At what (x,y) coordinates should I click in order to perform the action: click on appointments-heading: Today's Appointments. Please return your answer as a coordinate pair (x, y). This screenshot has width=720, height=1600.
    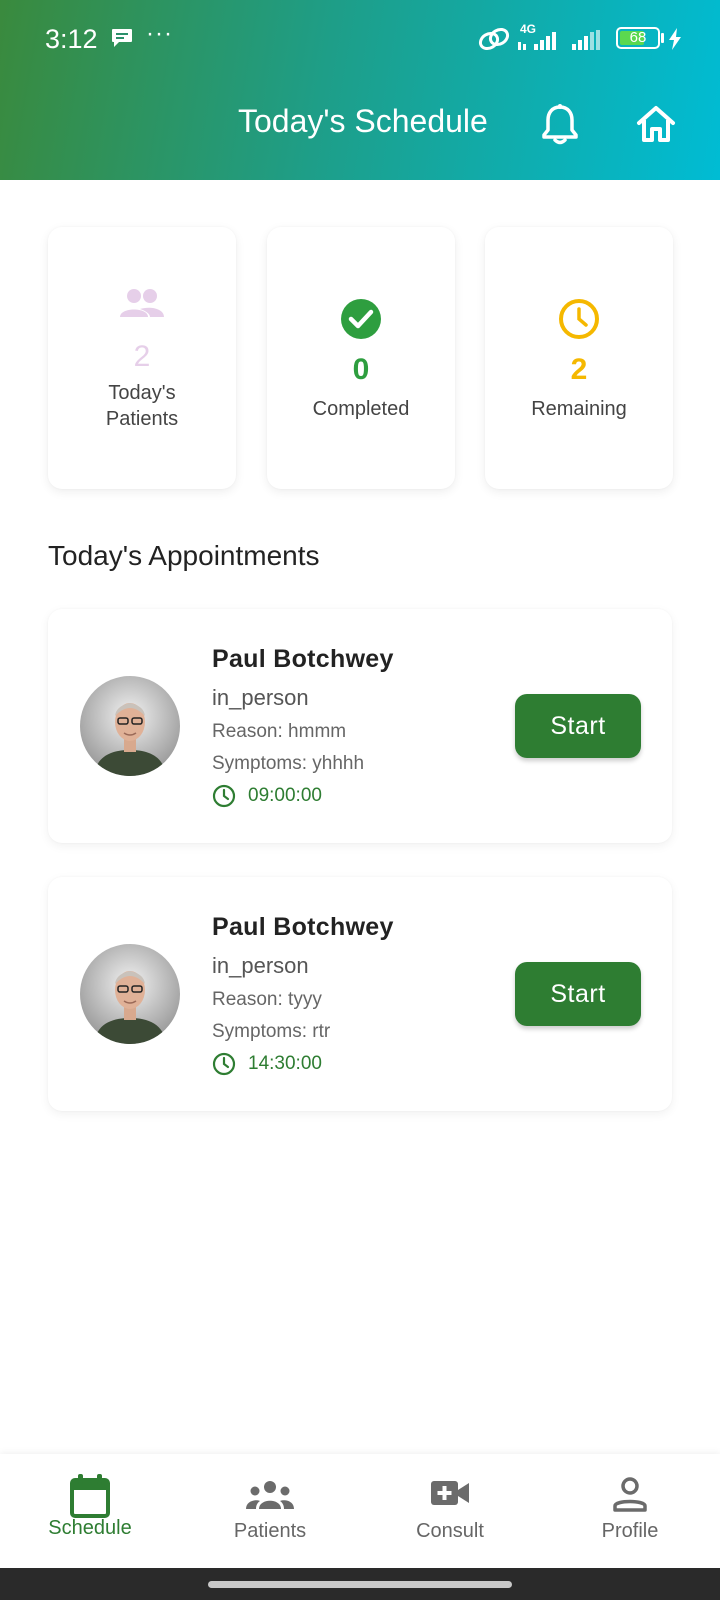
    Looking at the image, I should click on (184, 555).